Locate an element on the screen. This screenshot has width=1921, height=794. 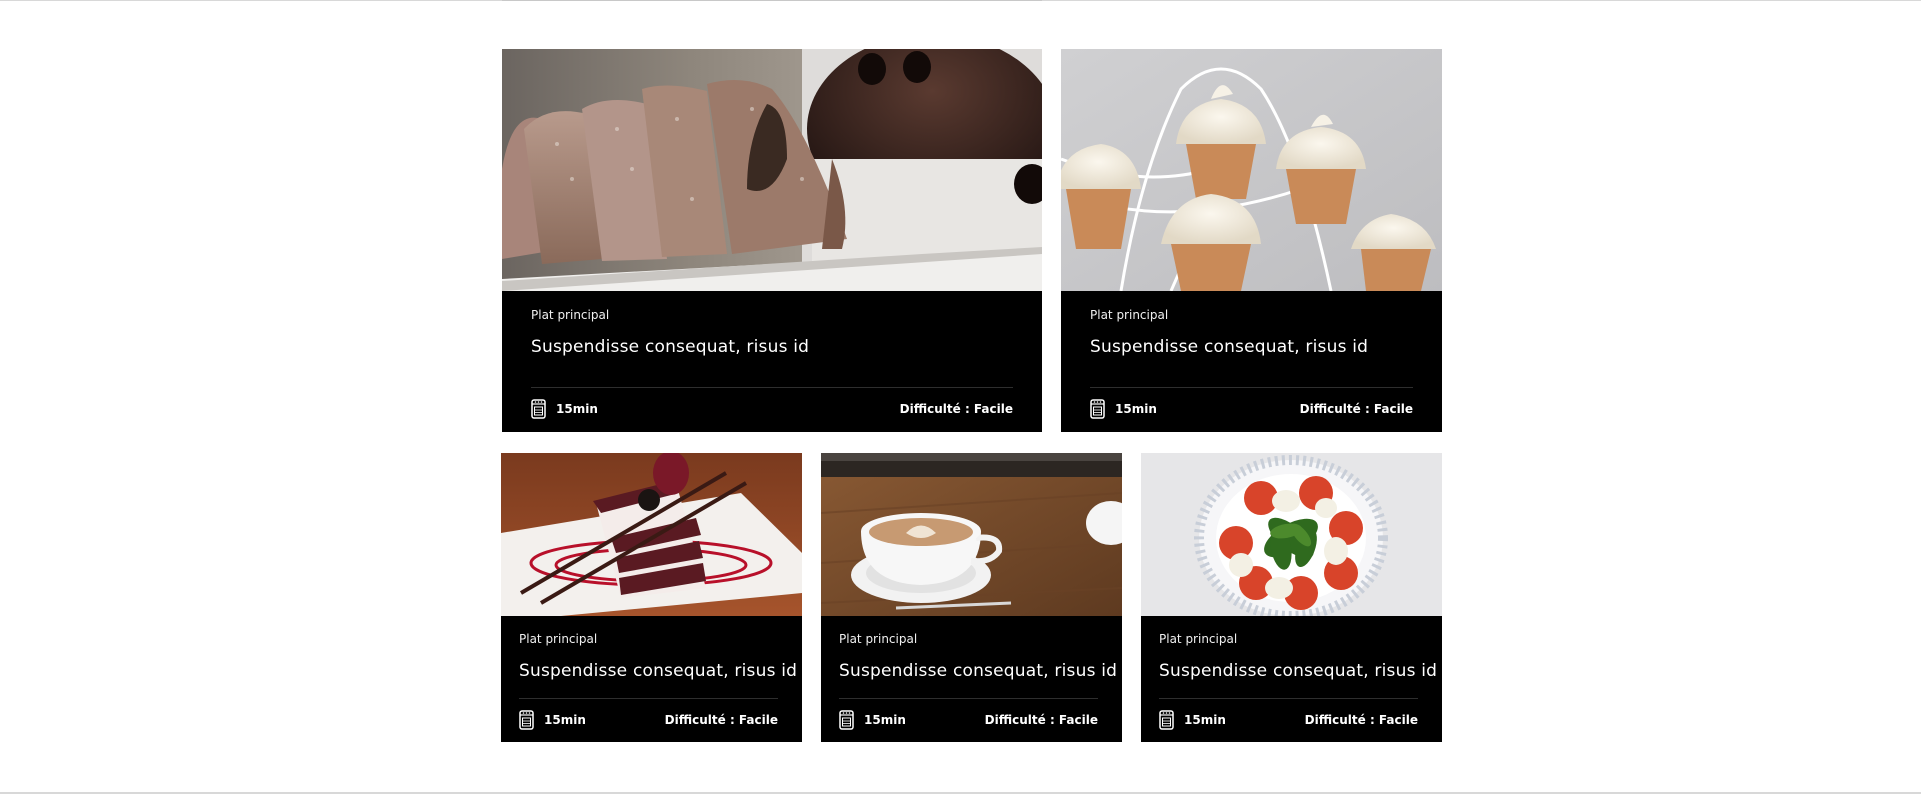
top-divider-accent is located at coordinates (772, 0).